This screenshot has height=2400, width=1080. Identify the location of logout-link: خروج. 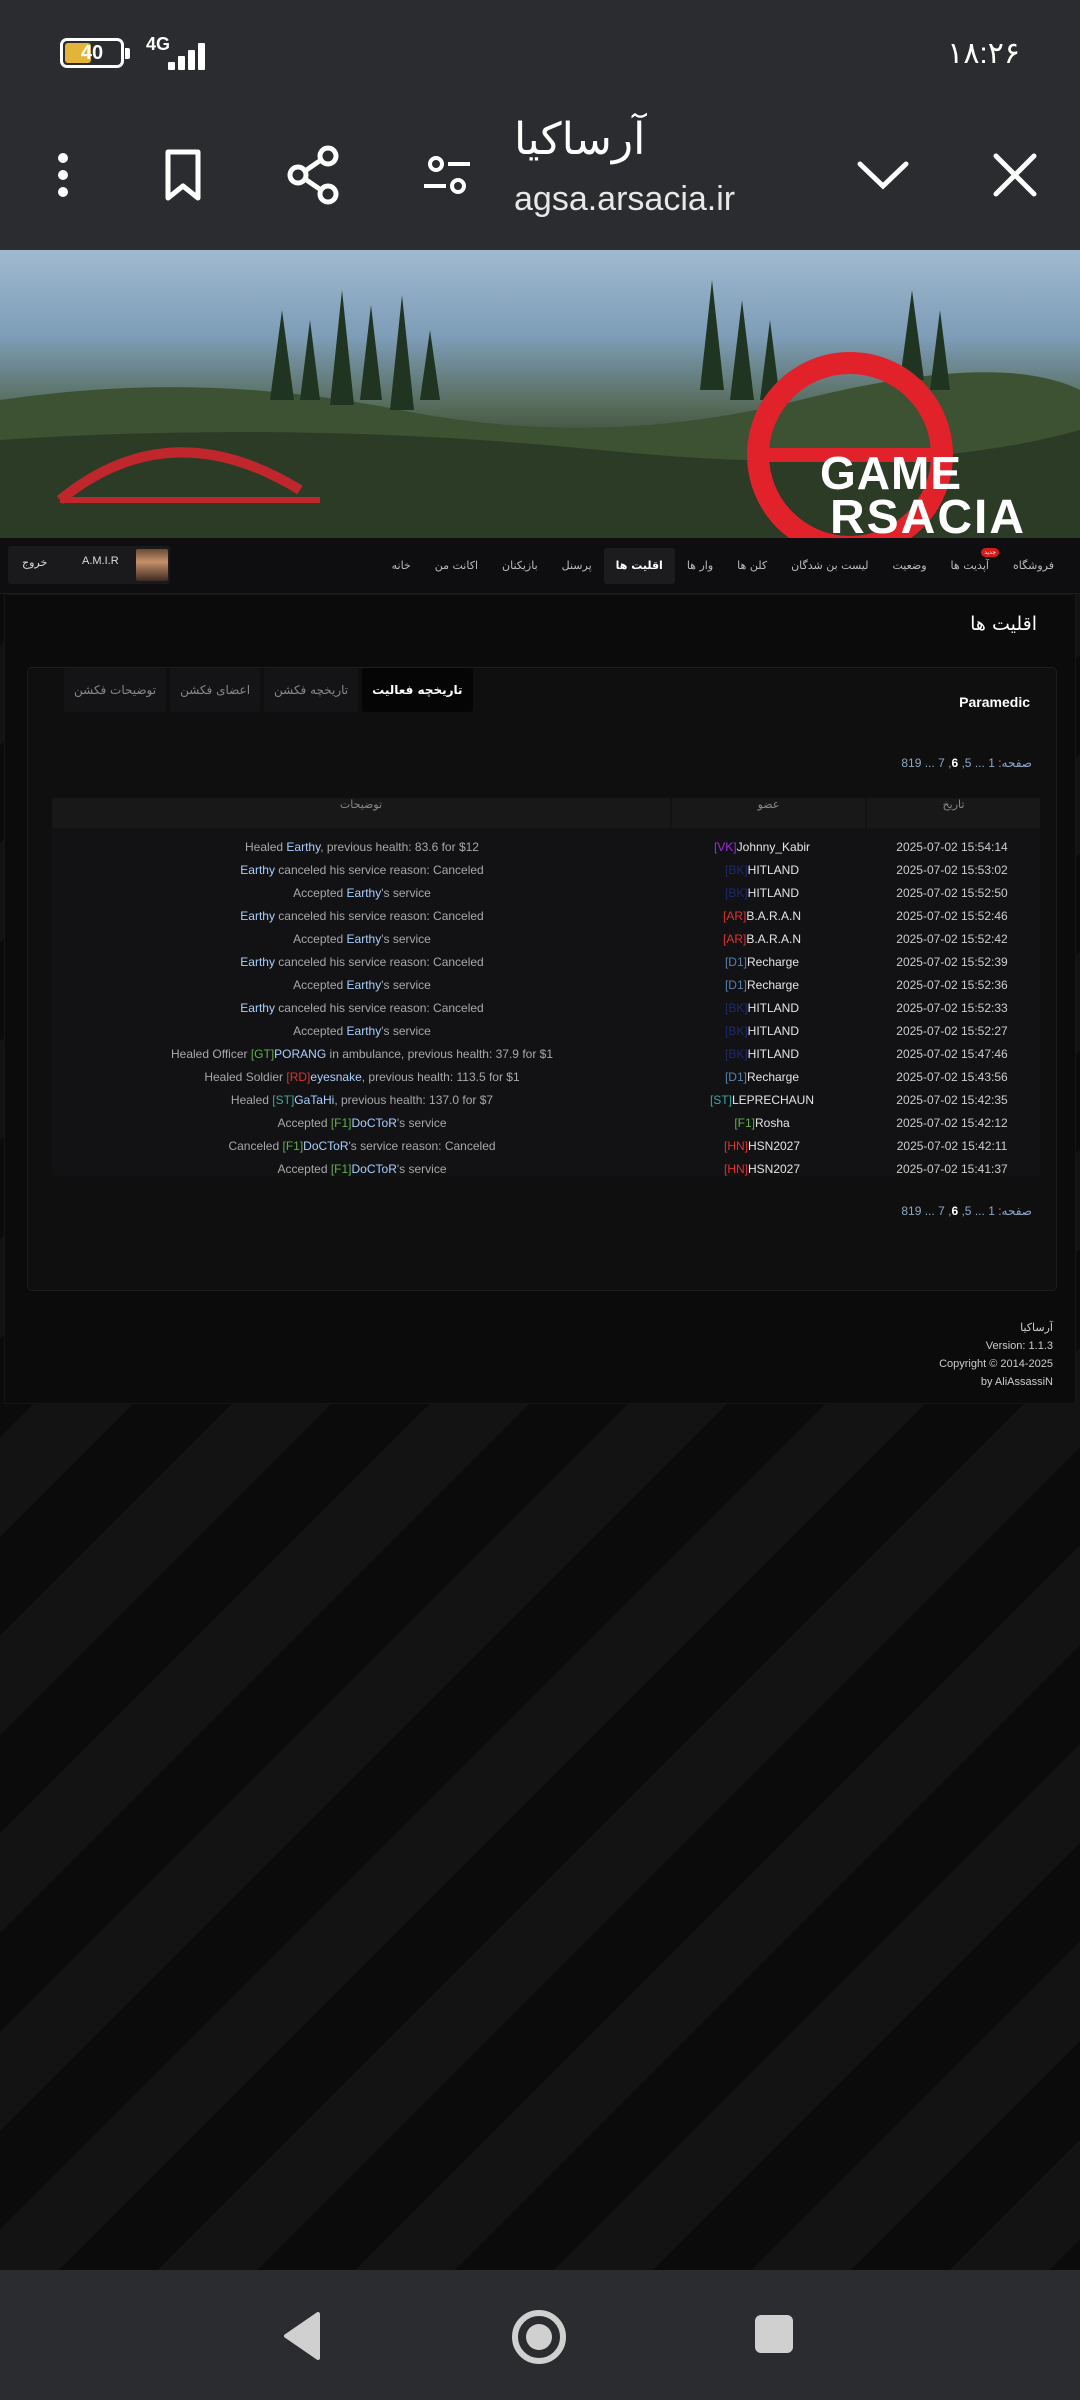
(34, 562).